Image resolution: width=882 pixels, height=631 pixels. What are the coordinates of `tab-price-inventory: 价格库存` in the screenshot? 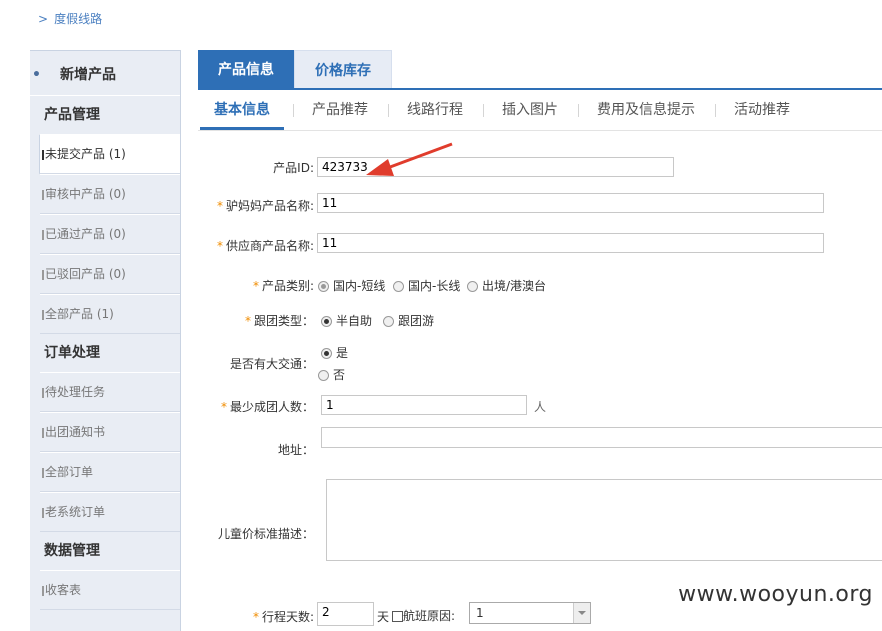 It's located at (343, 69).